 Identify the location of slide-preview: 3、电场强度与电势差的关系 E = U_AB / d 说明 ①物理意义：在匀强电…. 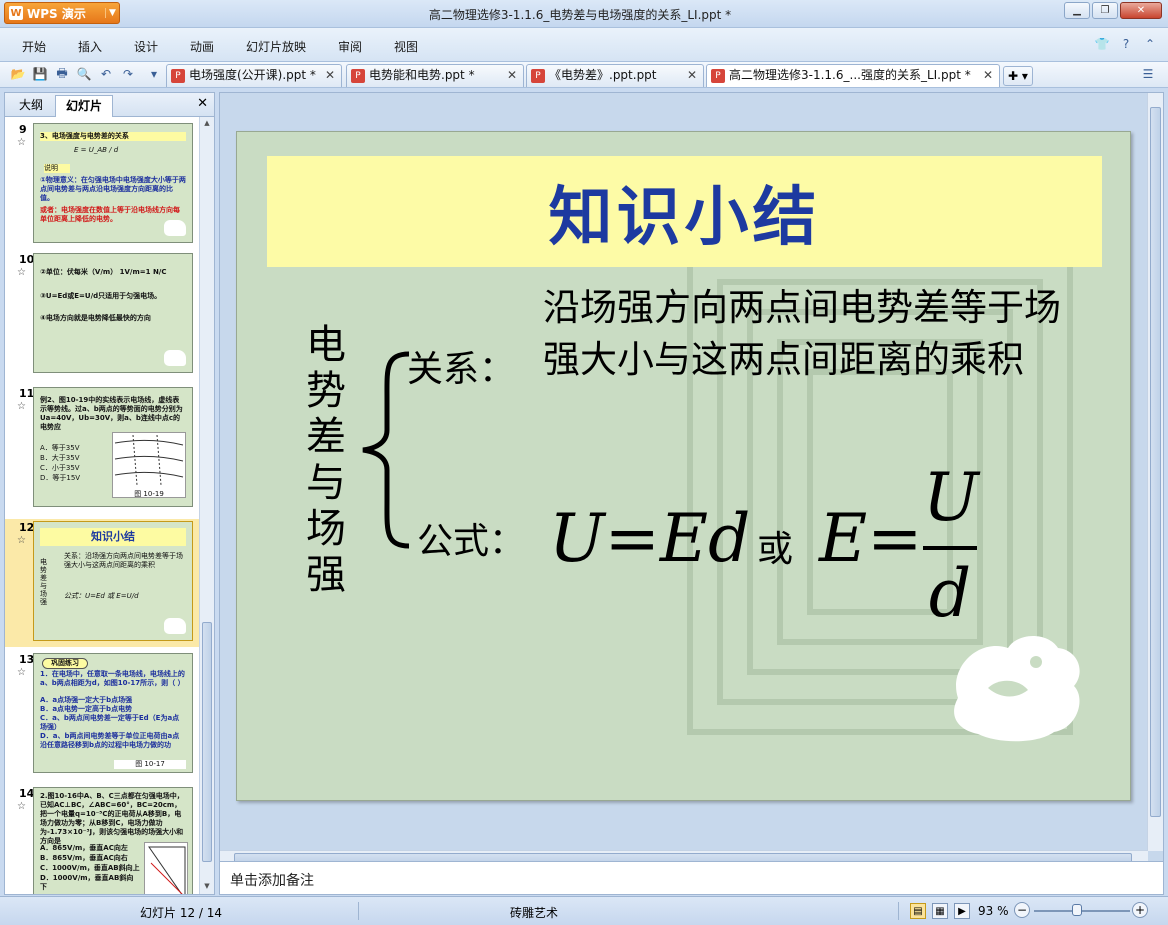
(113, 183).